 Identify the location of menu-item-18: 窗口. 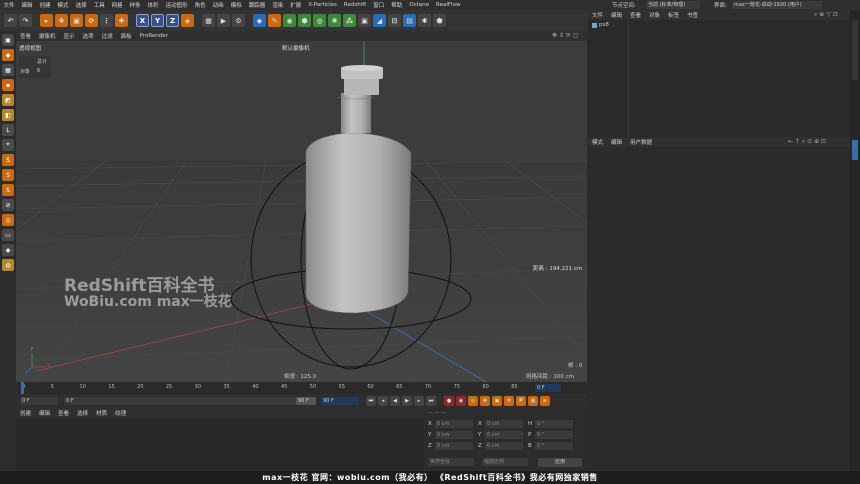
(379, 5).